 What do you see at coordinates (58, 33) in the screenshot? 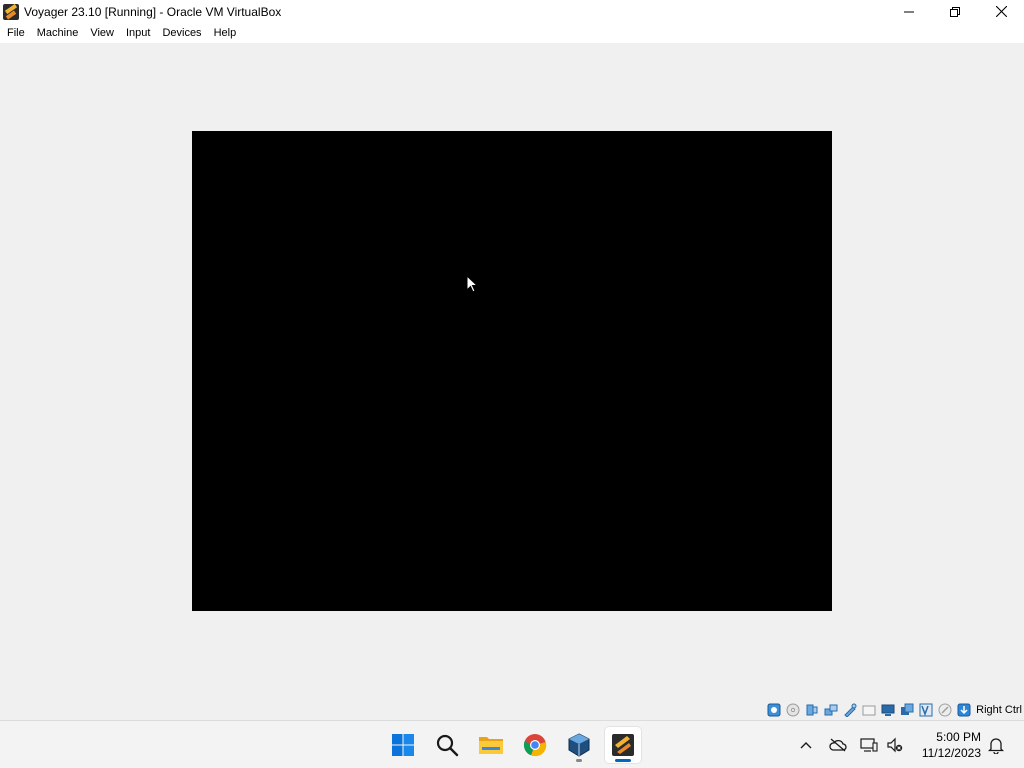
I see `menu-machine: Machine` at bounding box center [58, 33].